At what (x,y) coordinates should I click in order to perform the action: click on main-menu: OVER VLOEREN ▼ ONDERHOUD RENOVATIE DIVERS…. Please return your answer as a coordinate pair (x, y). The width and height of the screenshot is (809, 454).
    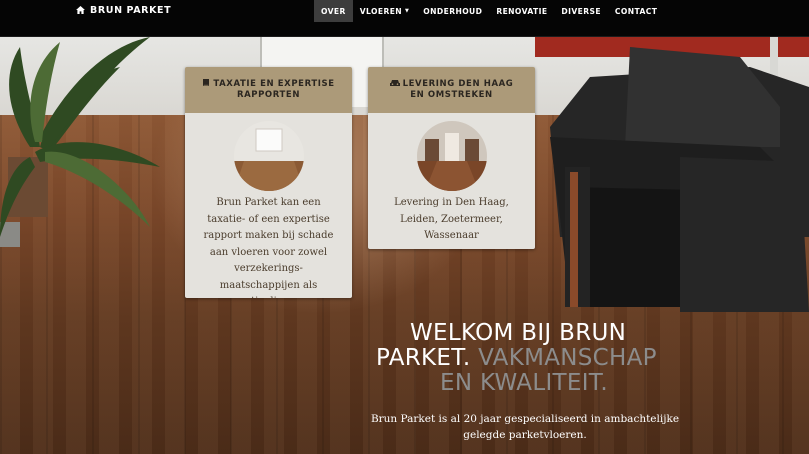
    Looking at the image, I should click on (489, 11).